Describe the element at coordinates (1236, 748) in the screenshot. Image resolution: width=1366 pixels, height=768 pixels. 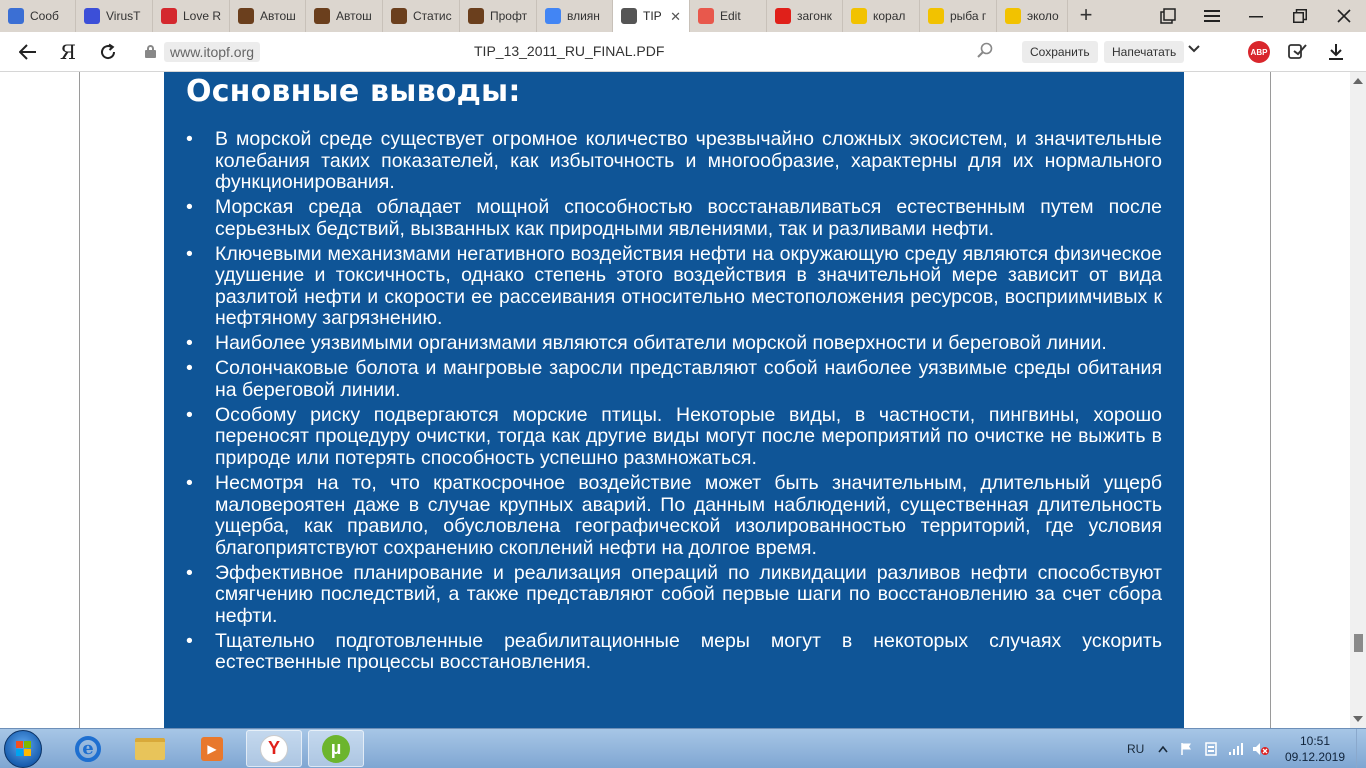
I see `network-signal-icon` at that location.